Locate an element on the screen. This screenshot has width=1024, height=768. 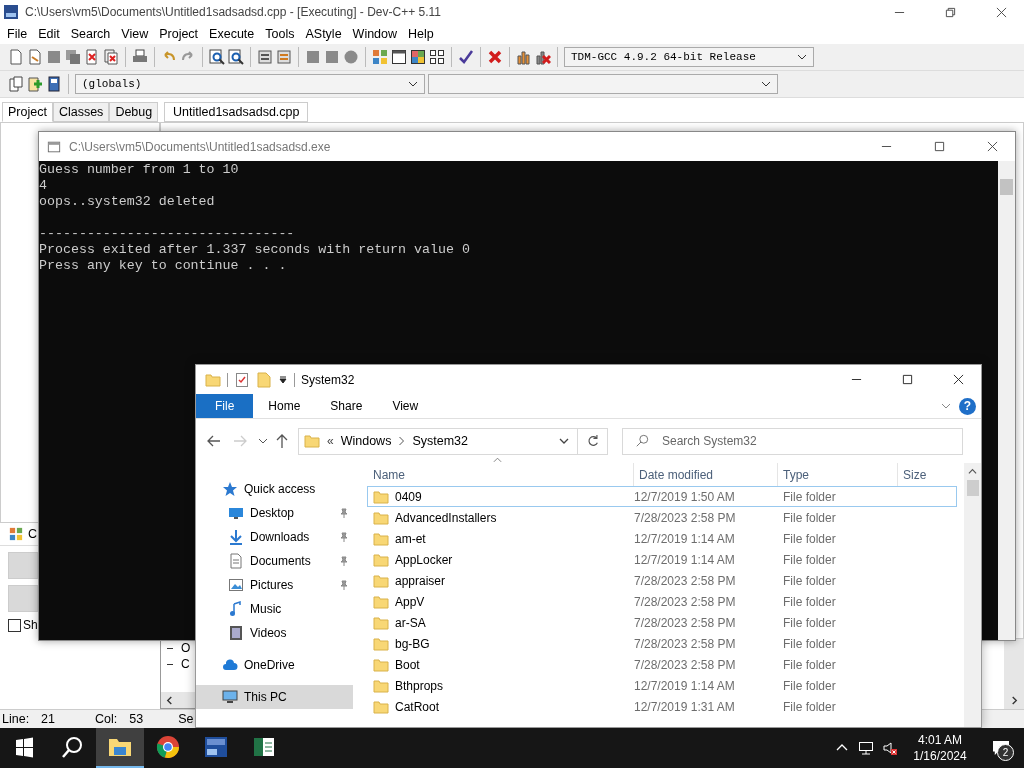
console-line: Process exited after 1.337 seconds with return value 0 is located at coordinates (255, 250).